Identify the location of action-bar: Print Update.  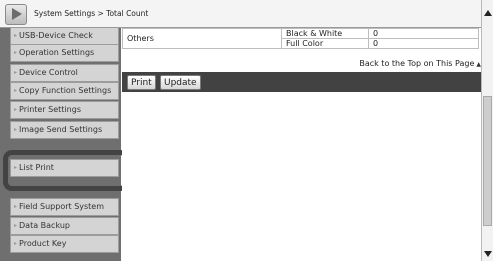
(301, 82).